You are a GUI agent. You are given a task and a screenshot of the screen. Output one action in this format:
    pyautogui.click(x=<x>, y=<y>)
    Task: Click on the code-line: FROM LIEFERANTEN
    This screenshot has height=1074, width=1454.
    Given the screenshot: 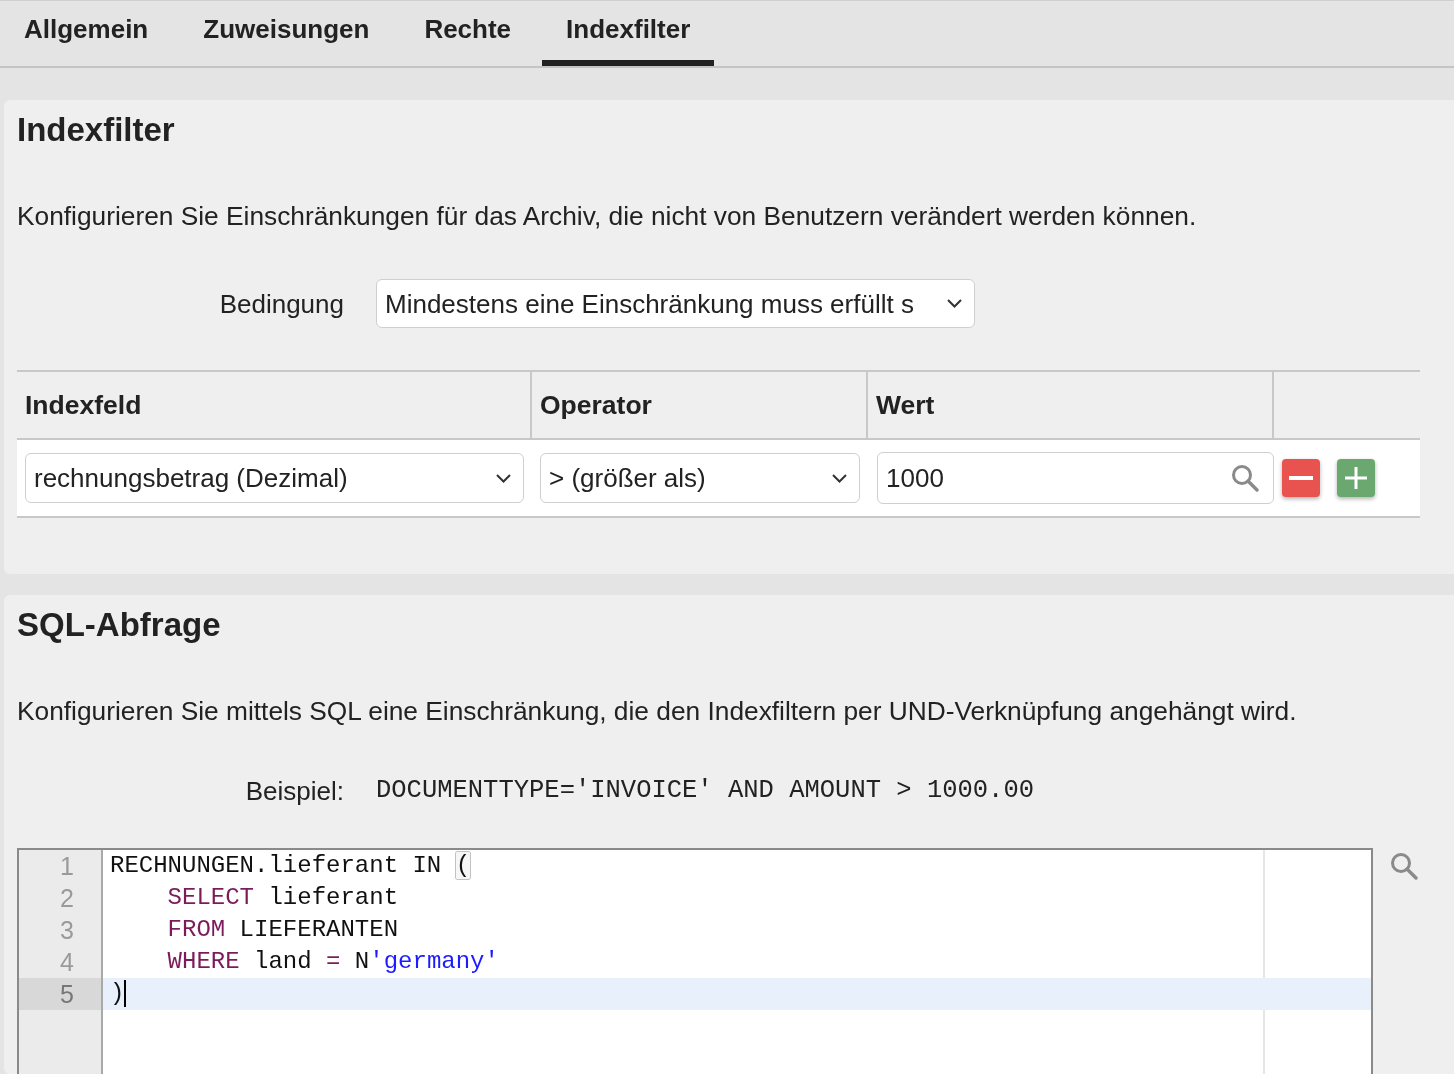 What is the action you would take?
    pyautogui.click(x=283, y=930)
    